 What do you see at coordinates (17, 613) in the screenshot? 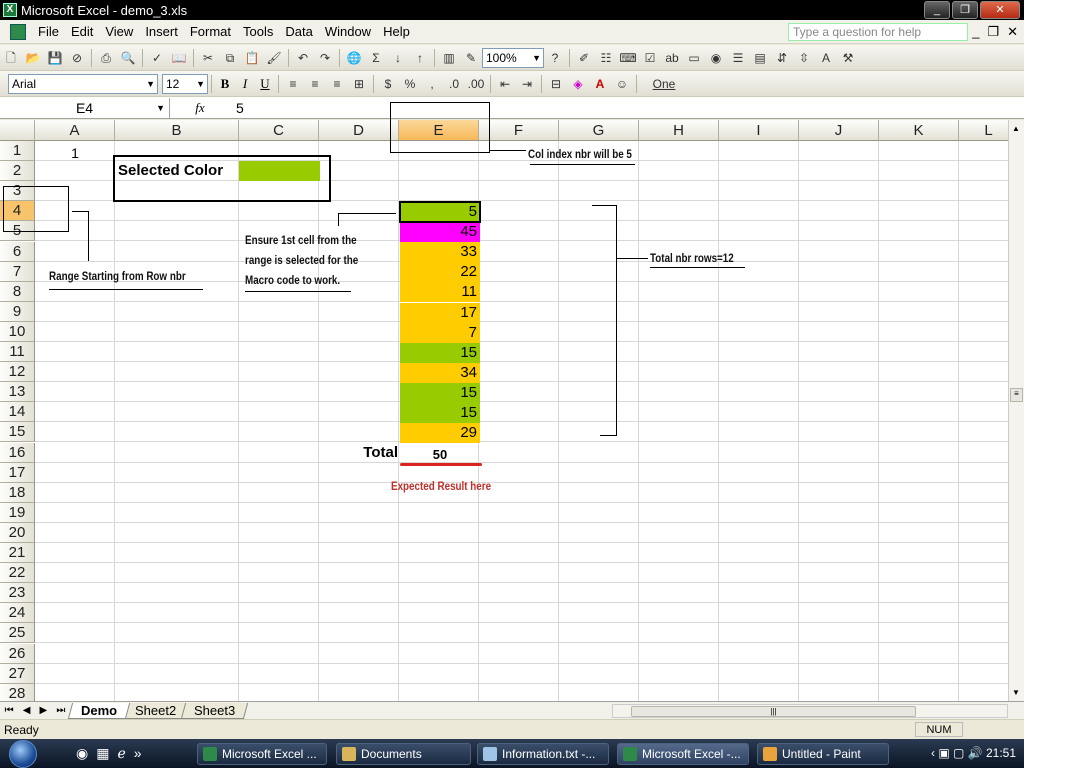
I see `row-header-24: 24` at bounding box center [17, 613].